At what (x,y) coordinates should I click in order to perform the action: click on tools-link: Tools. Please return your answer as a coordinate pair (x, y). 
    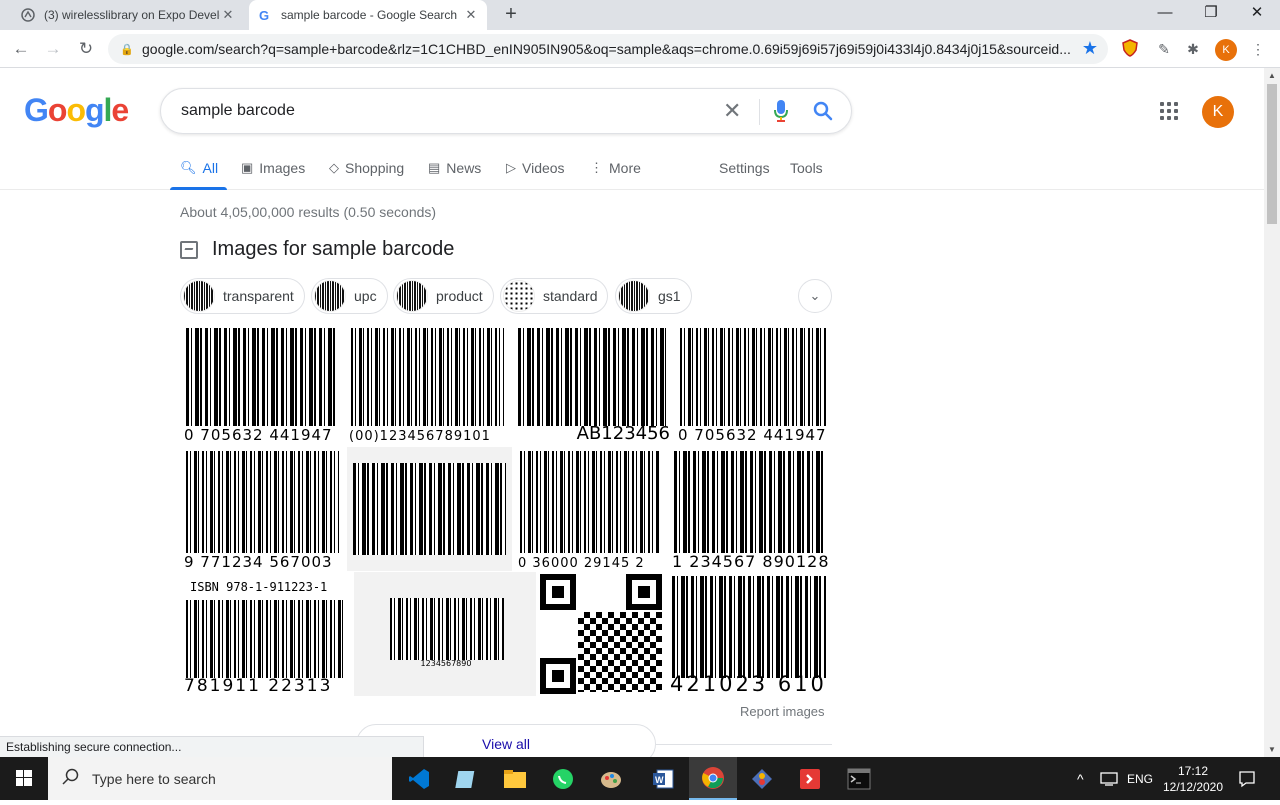
    Looking at the image, I should click on (806, 168).